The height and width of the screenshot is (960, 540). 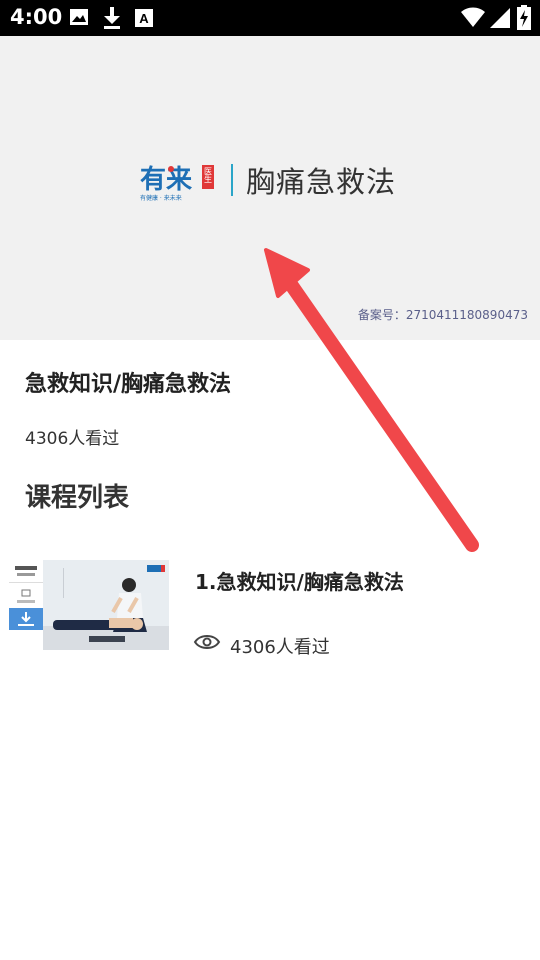 I want to click on lesson-title: 1.急救知识/胸痛急救法, so click(x=299, y=582).